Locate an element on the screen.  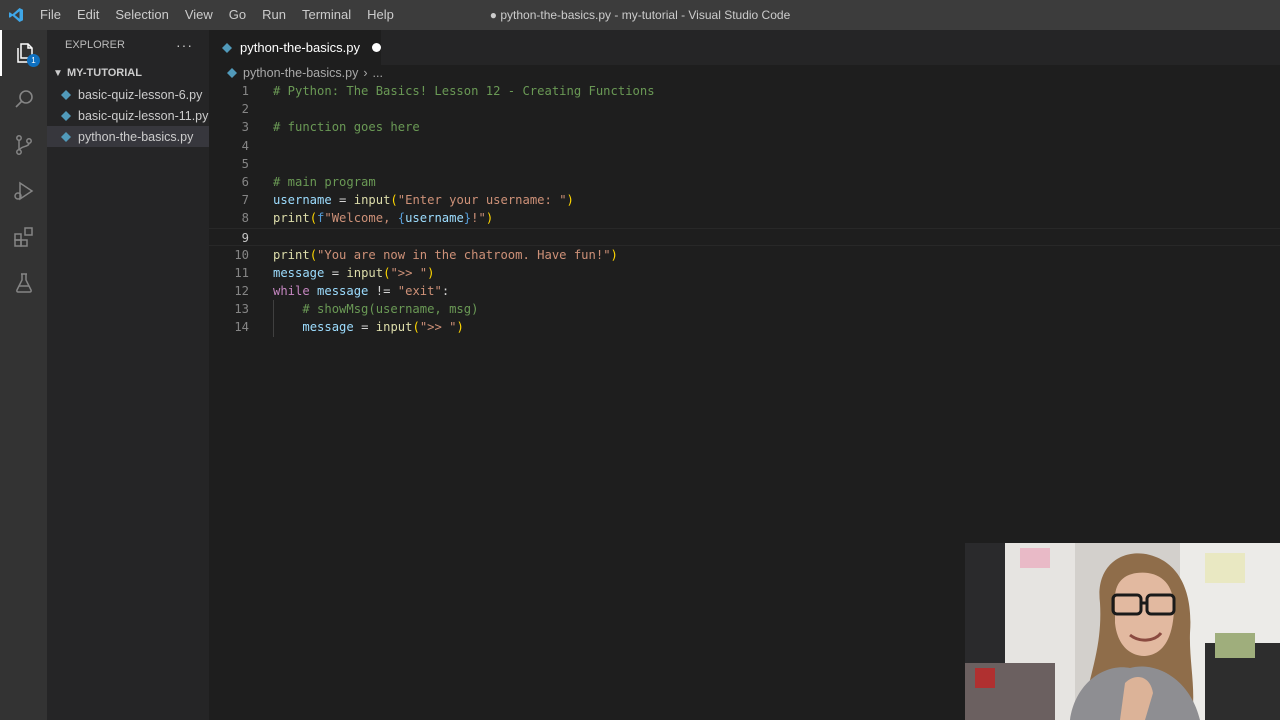
file-item-selected: python-the-basics.py is located at coordinates (128, 136).